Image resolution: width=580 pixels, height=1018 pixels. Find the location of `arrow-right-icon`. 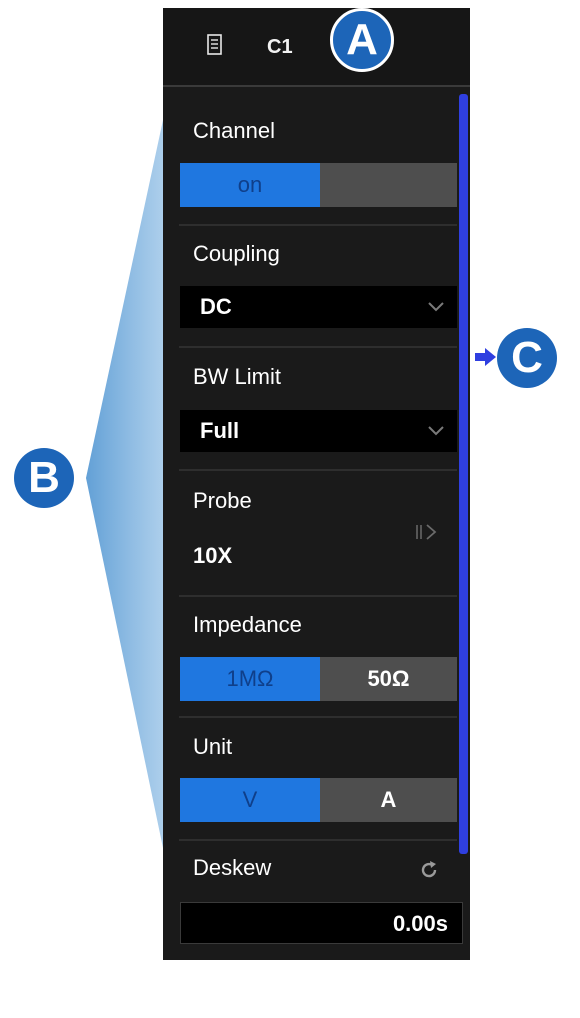

arrow-right-icon is located at coordinates (485, 357).